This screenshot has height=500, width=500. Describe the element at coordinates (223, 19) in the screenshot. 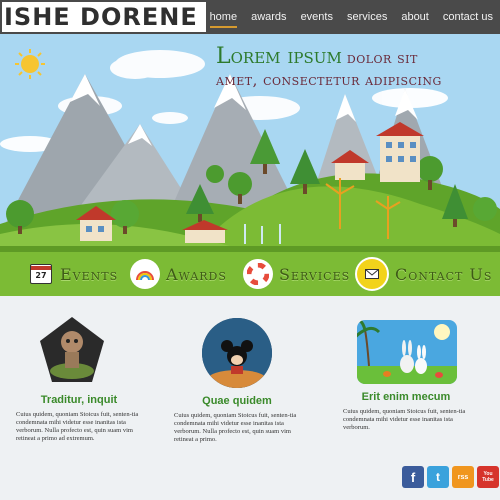

I see `nav-home: home` at that location.